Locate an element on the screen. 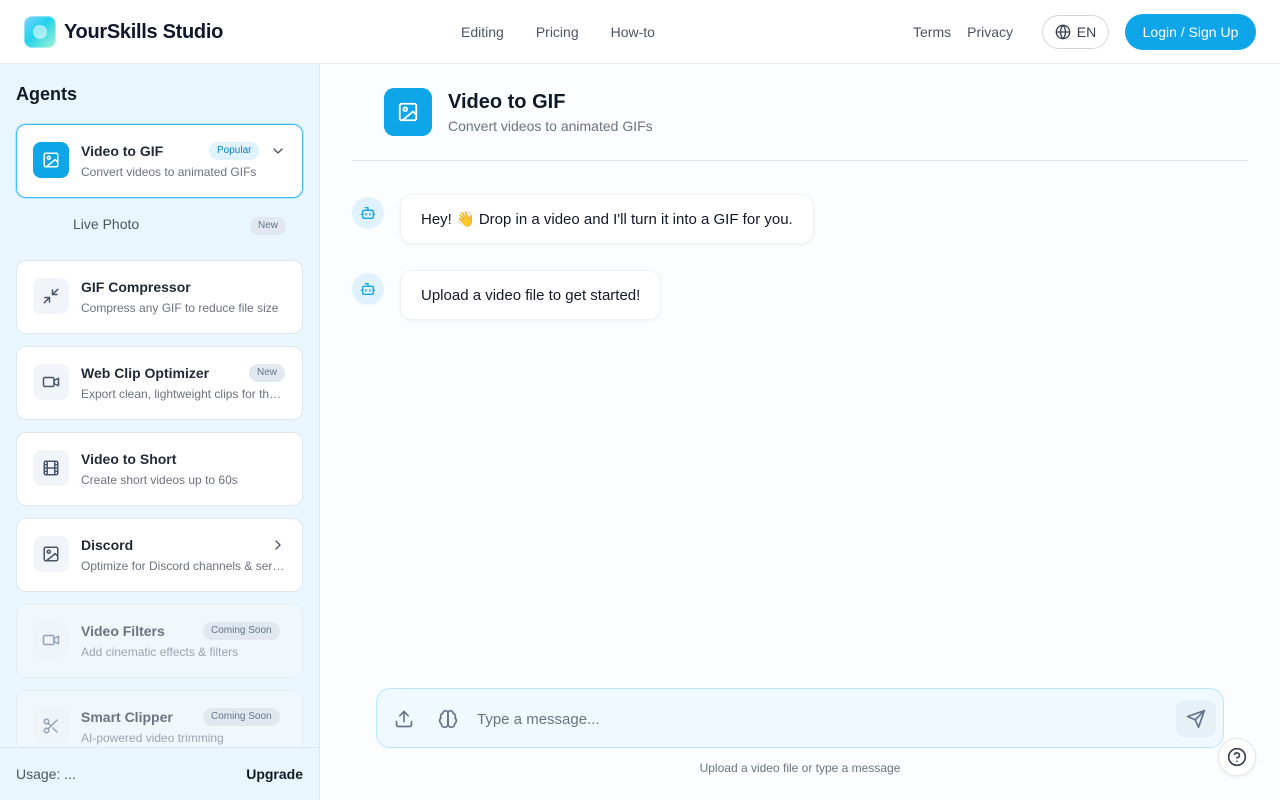  brand-logo is located at coordinates (40, 32).